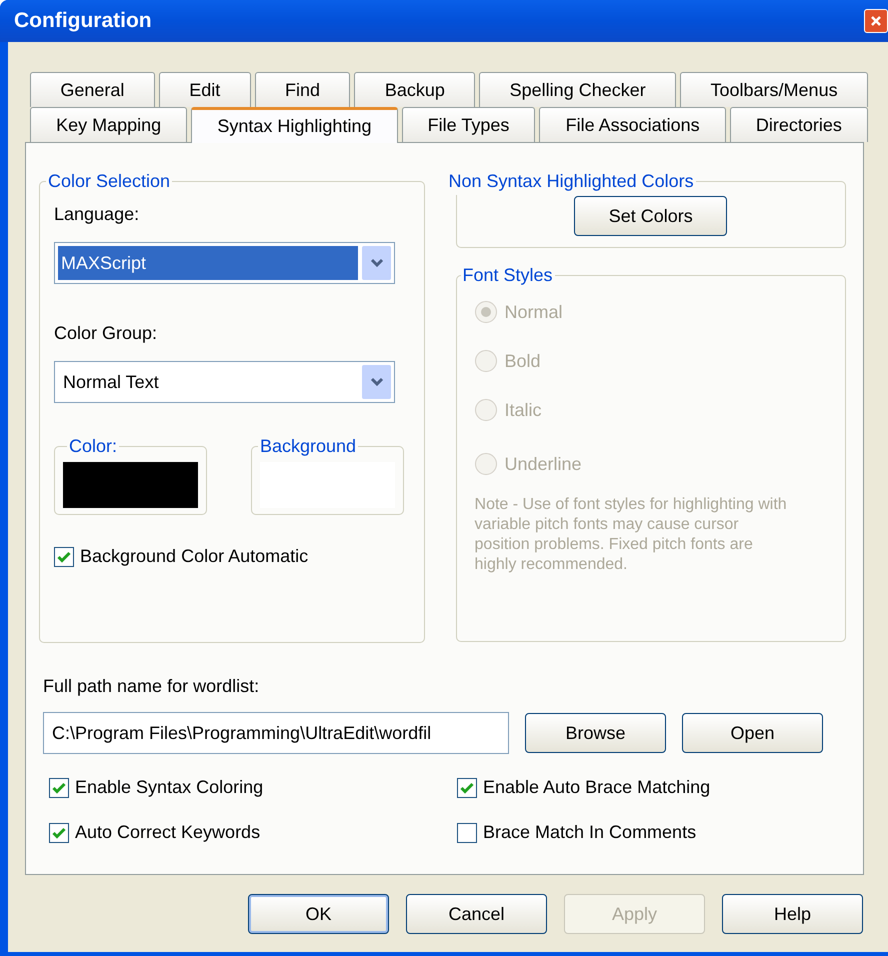 Image resolution: width=888 pixels, height=956 pixels. What do you see at coordinates (469, 124) in the screenshot?
I see `tab: File Types` at bounding box center [469, 124].